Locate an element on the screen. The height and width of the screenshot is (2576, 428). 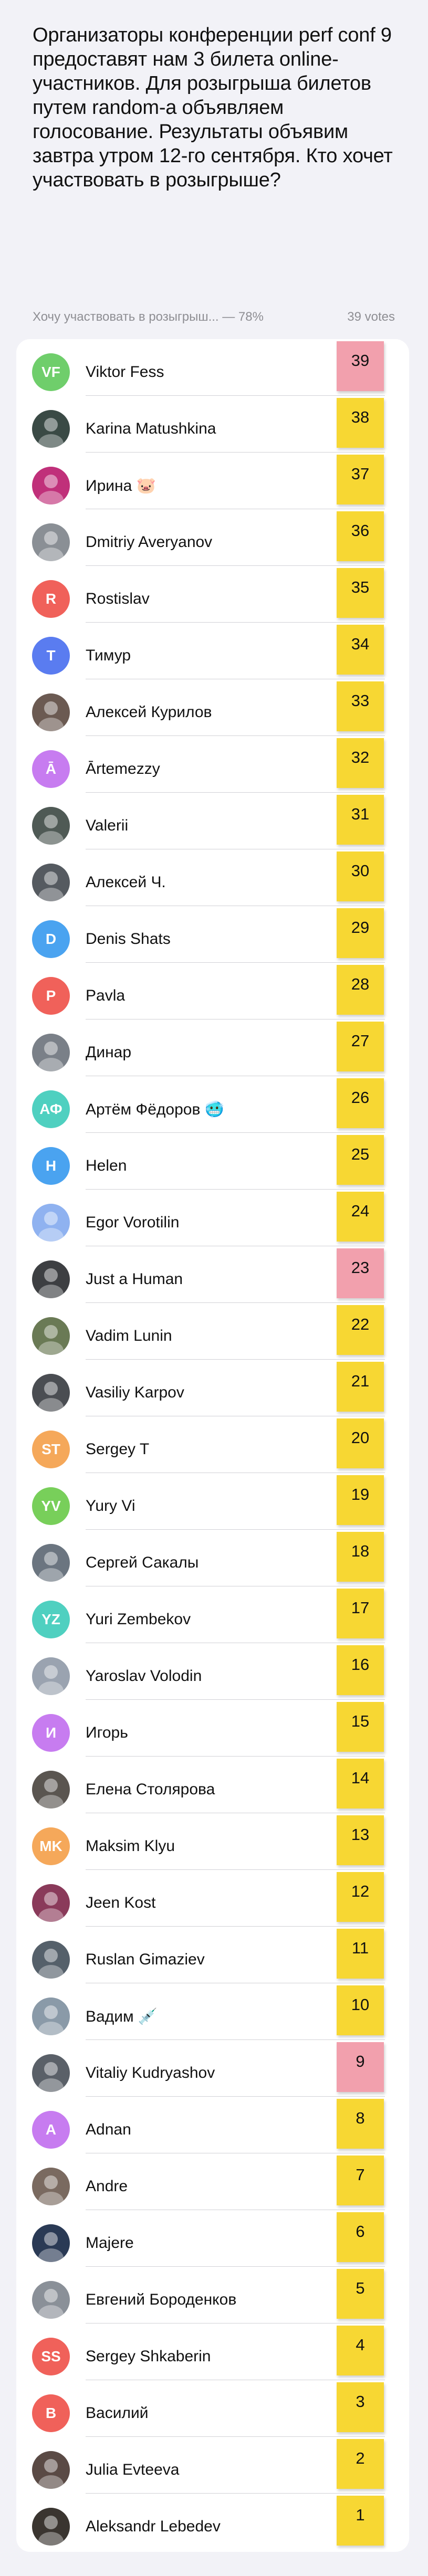
voter-row: Ā Ārtemezzy 32 is located at coordinates (212, 764).